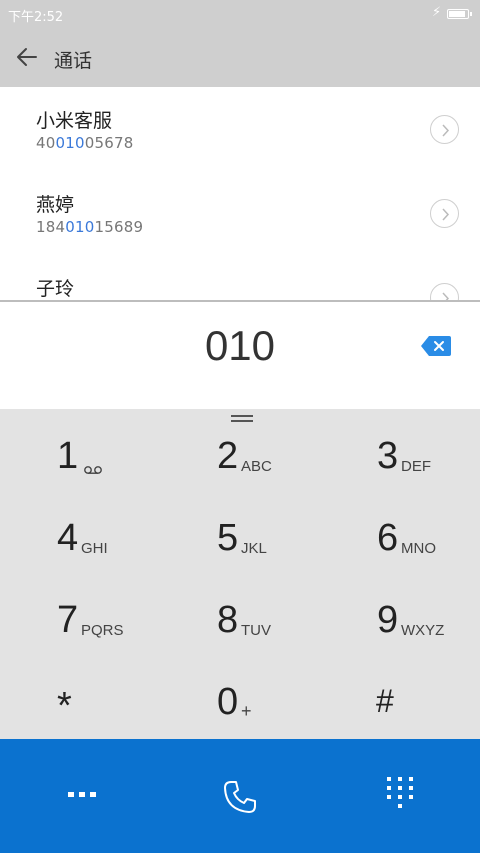  Describe the element at coordinates (240, 538) in the screenshot. I see `key-5: 5 JKL` at that location.